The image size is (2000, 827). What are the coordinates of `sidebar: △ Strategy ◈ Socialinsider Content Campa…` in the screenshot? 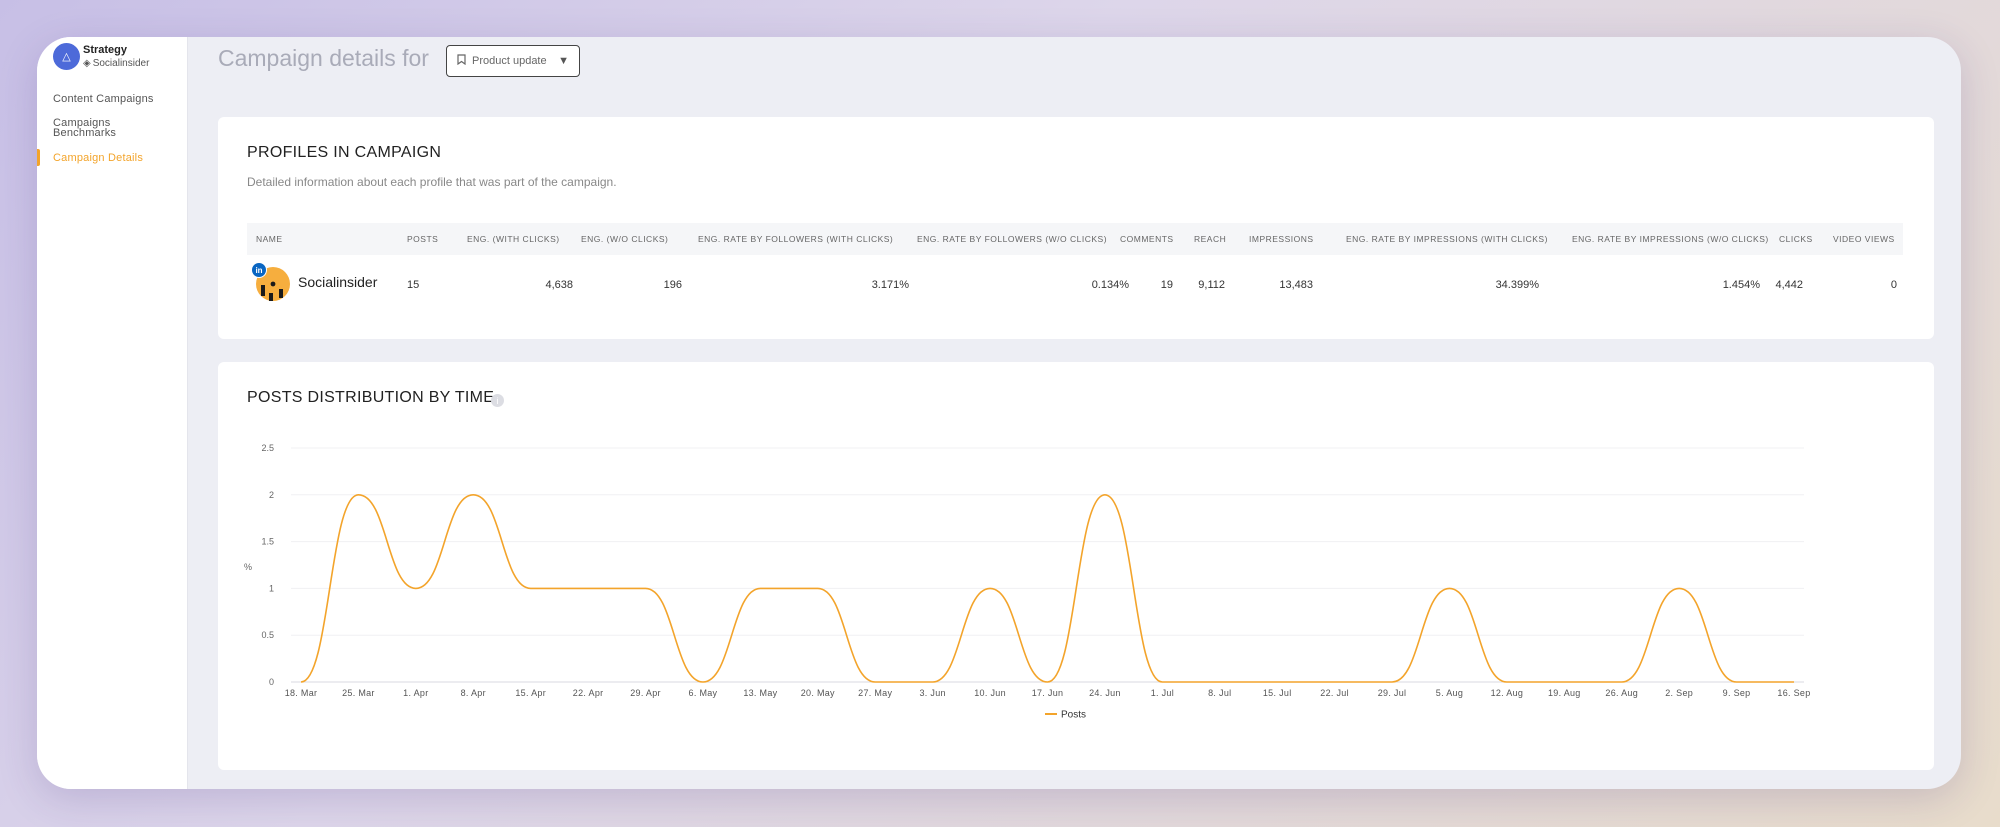 It's located at (112, 413).